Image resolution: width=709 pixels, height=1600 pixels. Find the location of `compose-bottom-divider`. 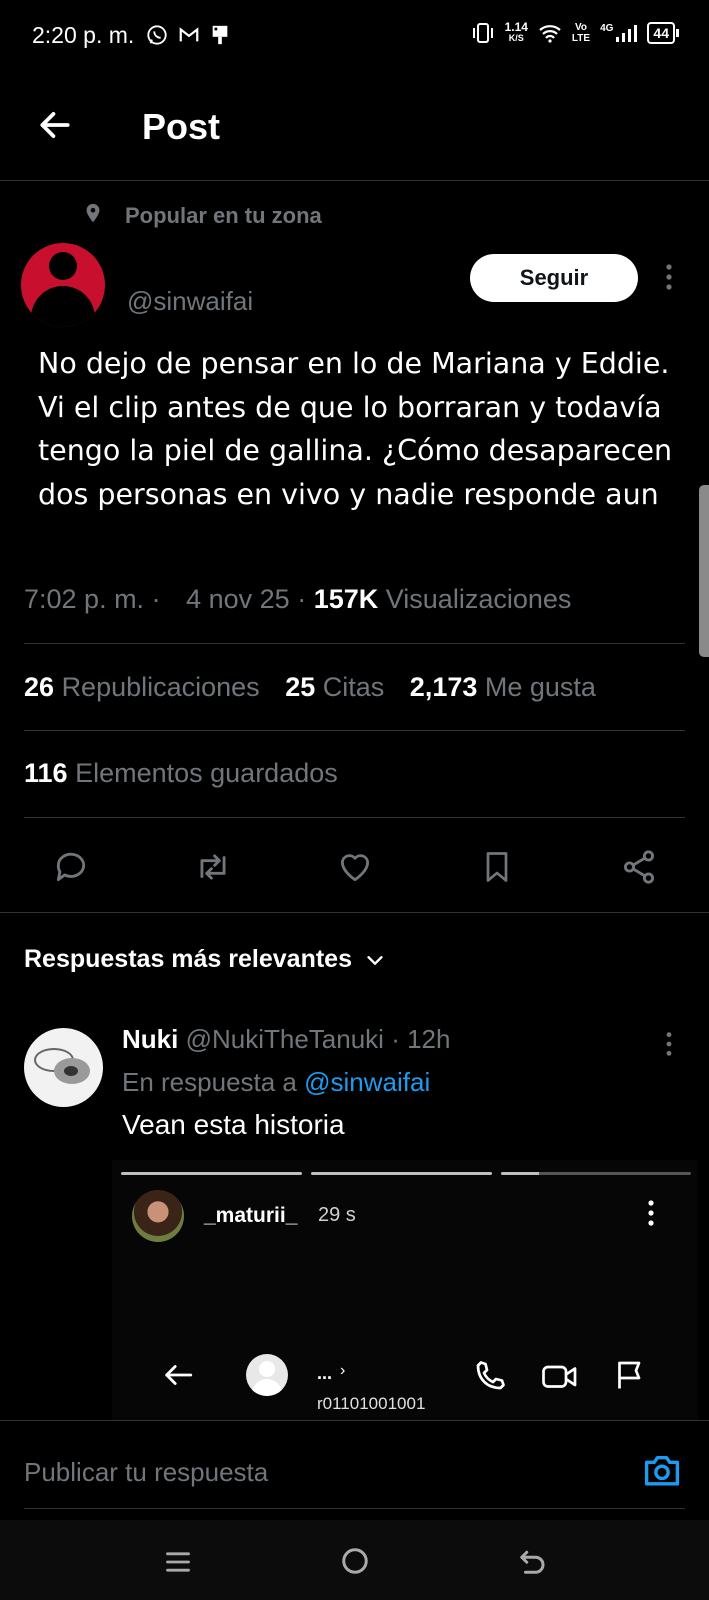

compose-bottom-divider is located at coordinates (354, 1508).